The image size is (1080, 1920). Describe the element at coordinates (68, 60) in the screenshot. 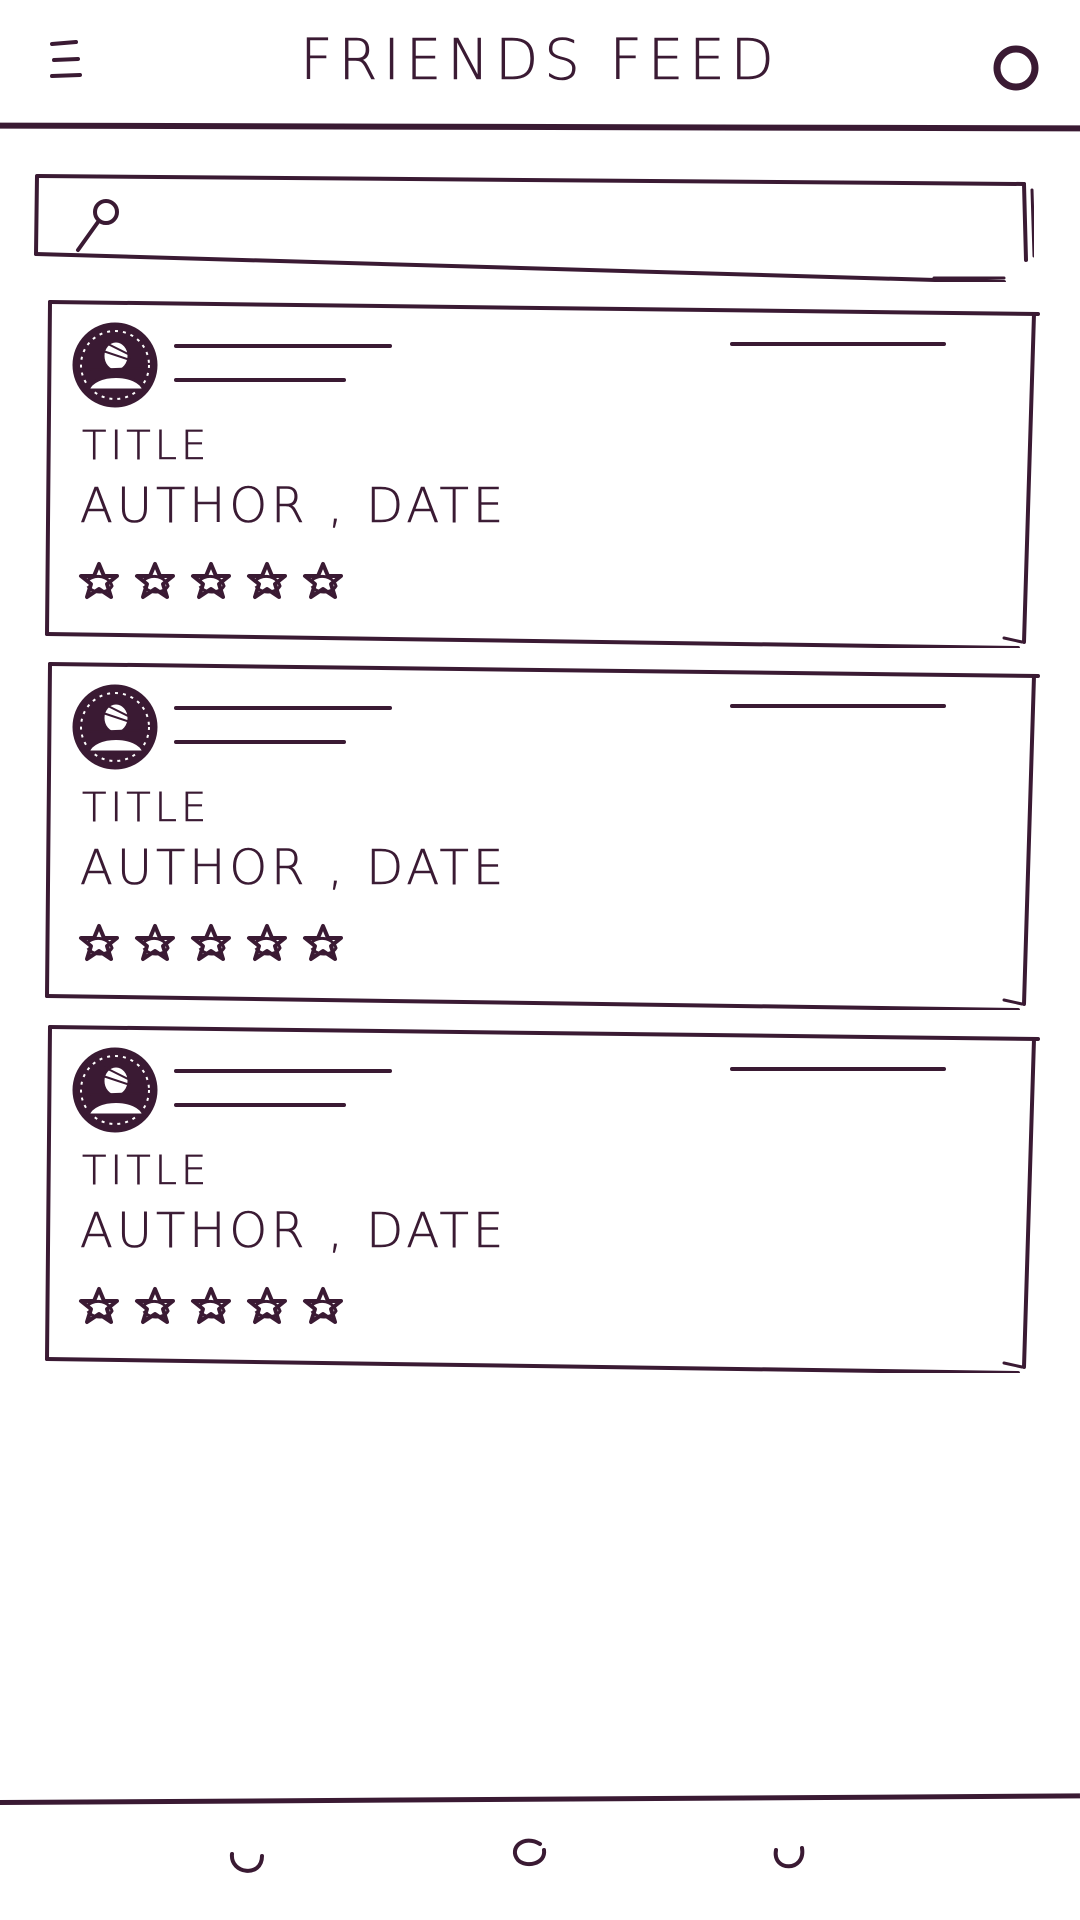

I see `hamburger-menu-icon` at that location.